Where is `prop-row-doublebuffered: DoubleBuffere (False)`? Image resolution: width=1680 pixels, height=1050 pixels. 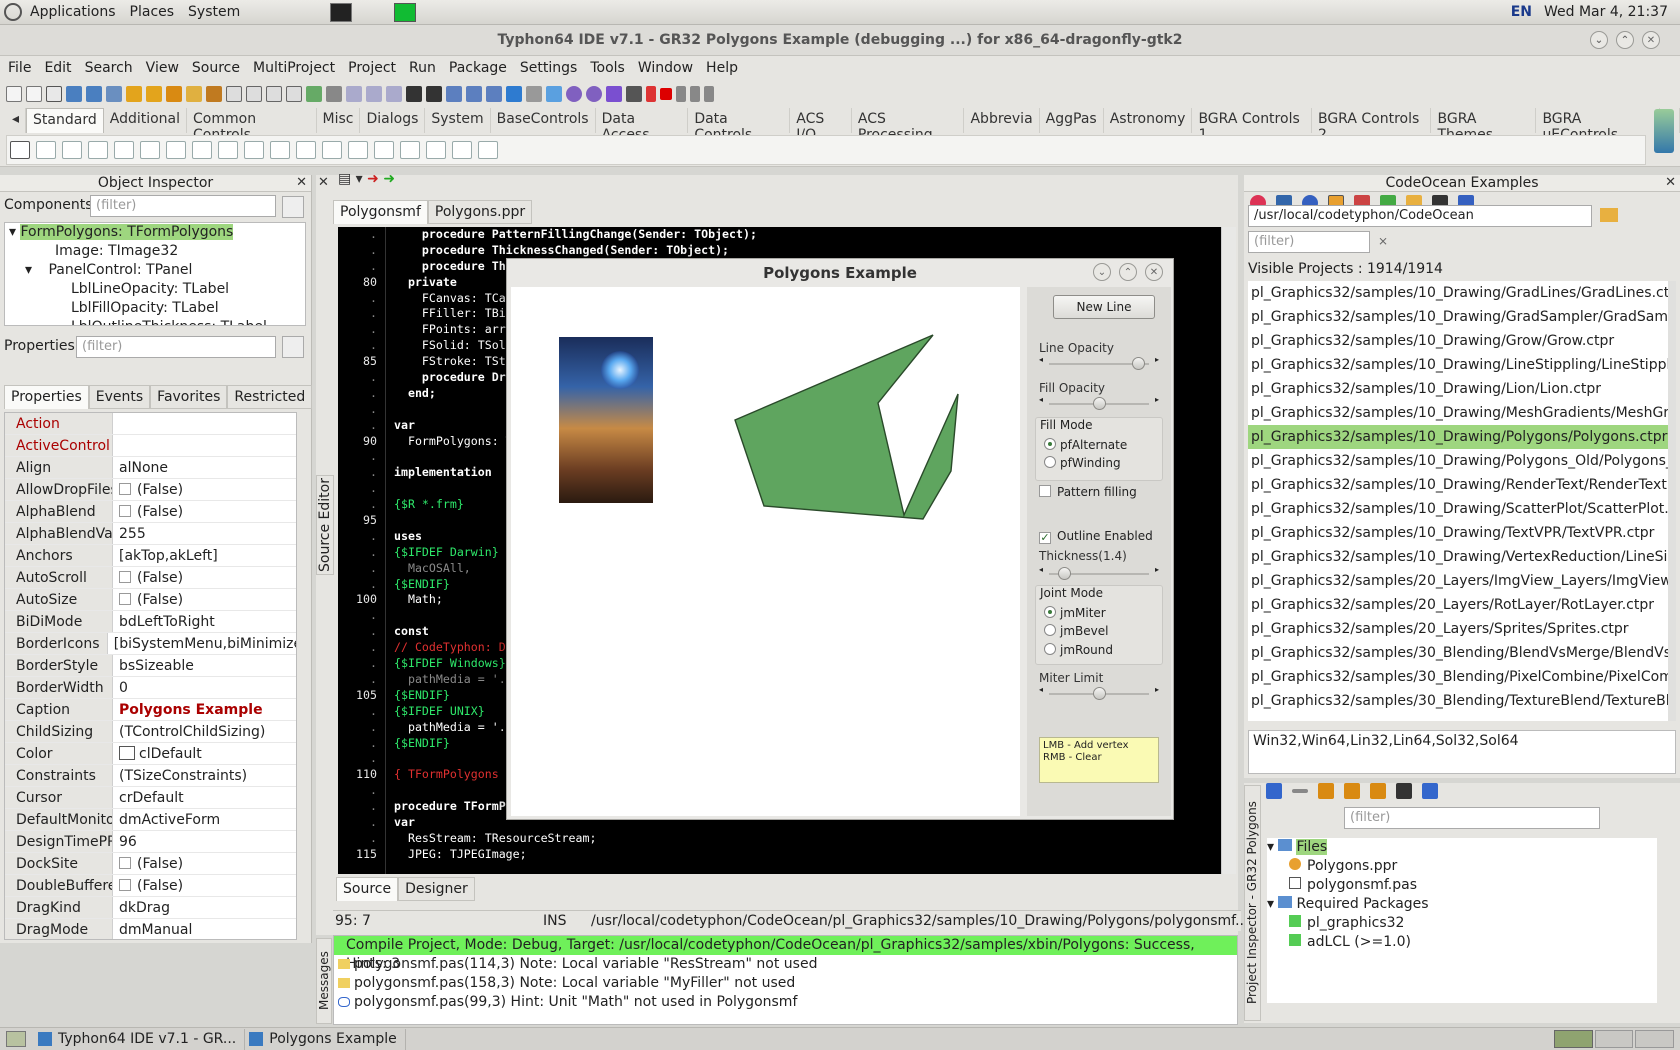
prop-row-doublebuffered: DoubleBuffere (False) is located at coordinates (150, 886).